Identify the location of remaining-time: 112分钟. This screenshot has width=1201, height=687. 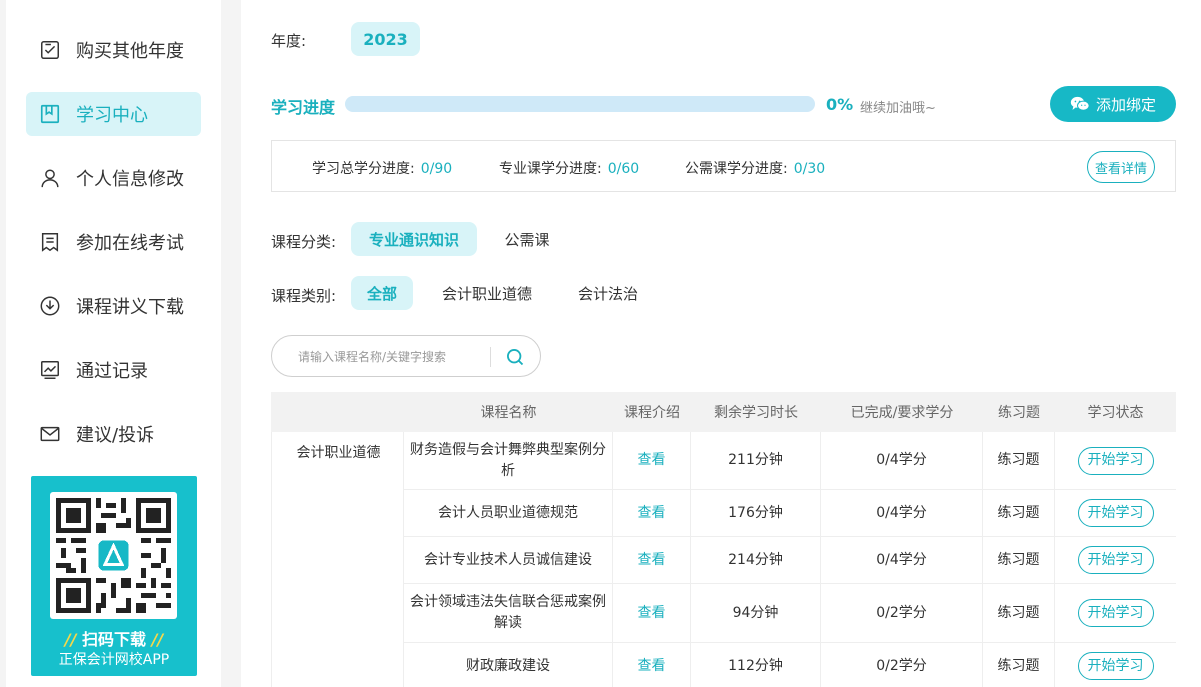
(756, 665).